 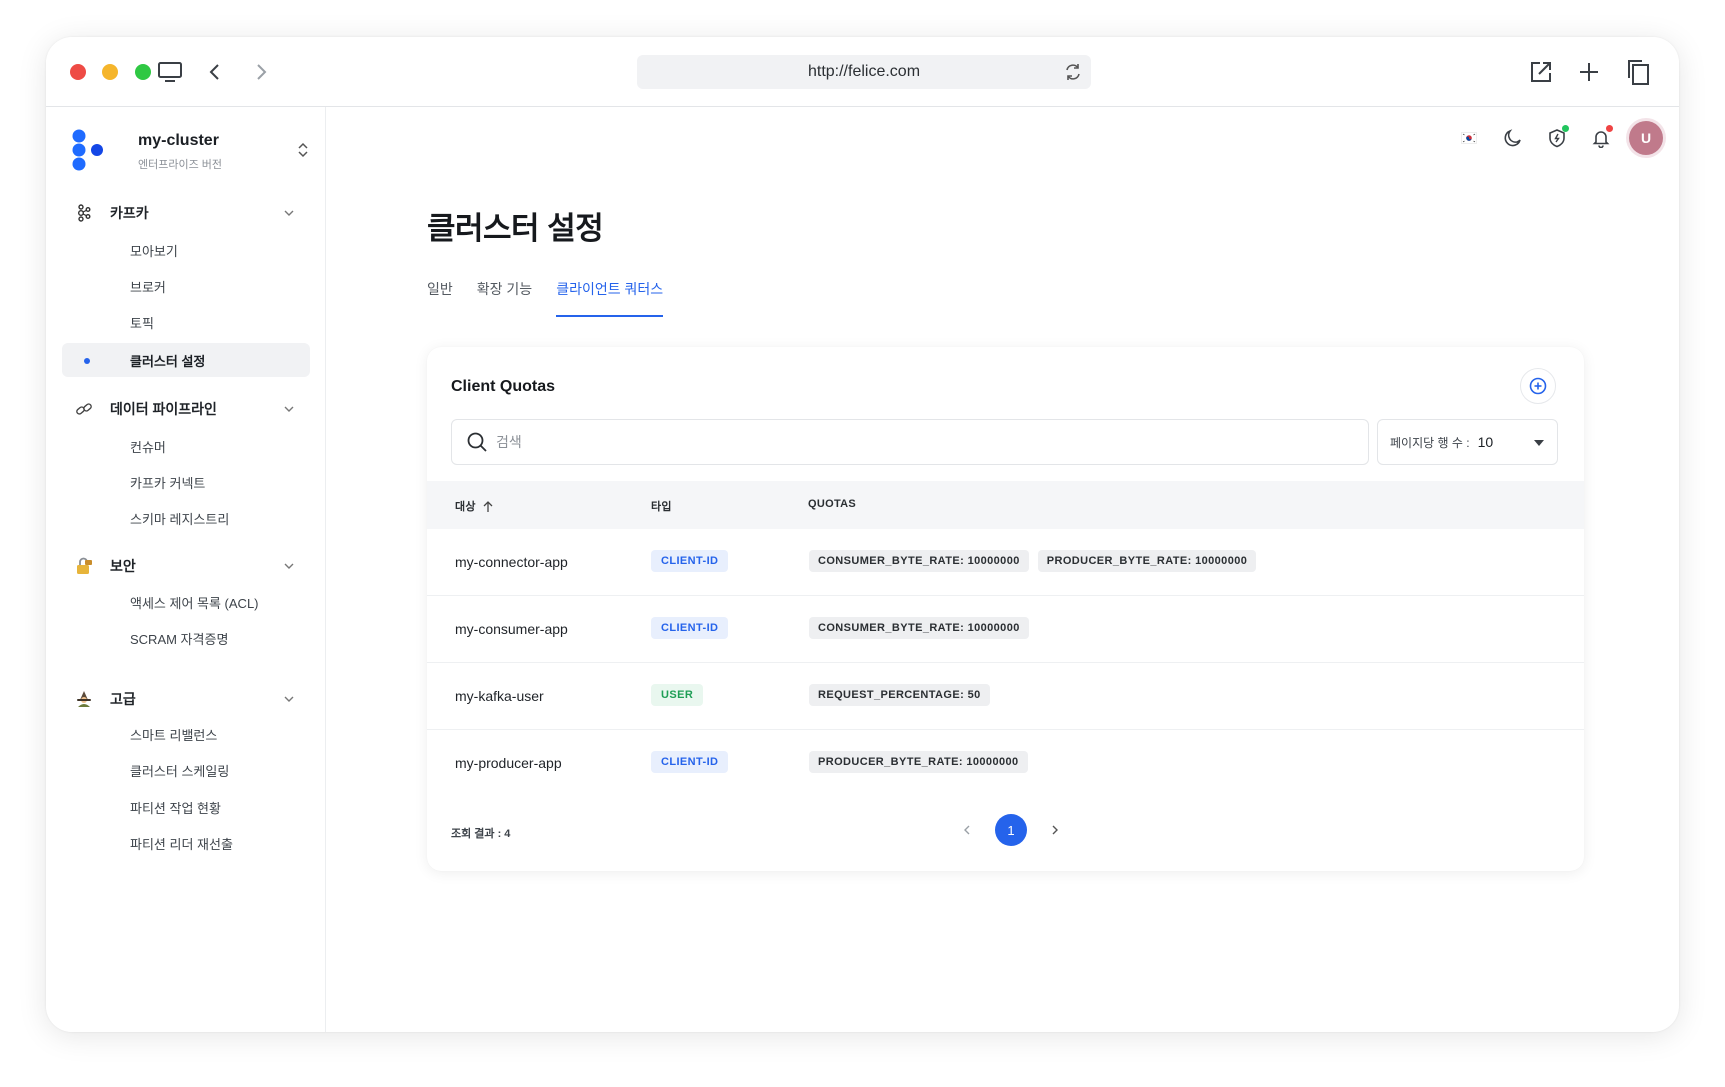 I want to click on minimize-window-button, so click(x=110, y=72).